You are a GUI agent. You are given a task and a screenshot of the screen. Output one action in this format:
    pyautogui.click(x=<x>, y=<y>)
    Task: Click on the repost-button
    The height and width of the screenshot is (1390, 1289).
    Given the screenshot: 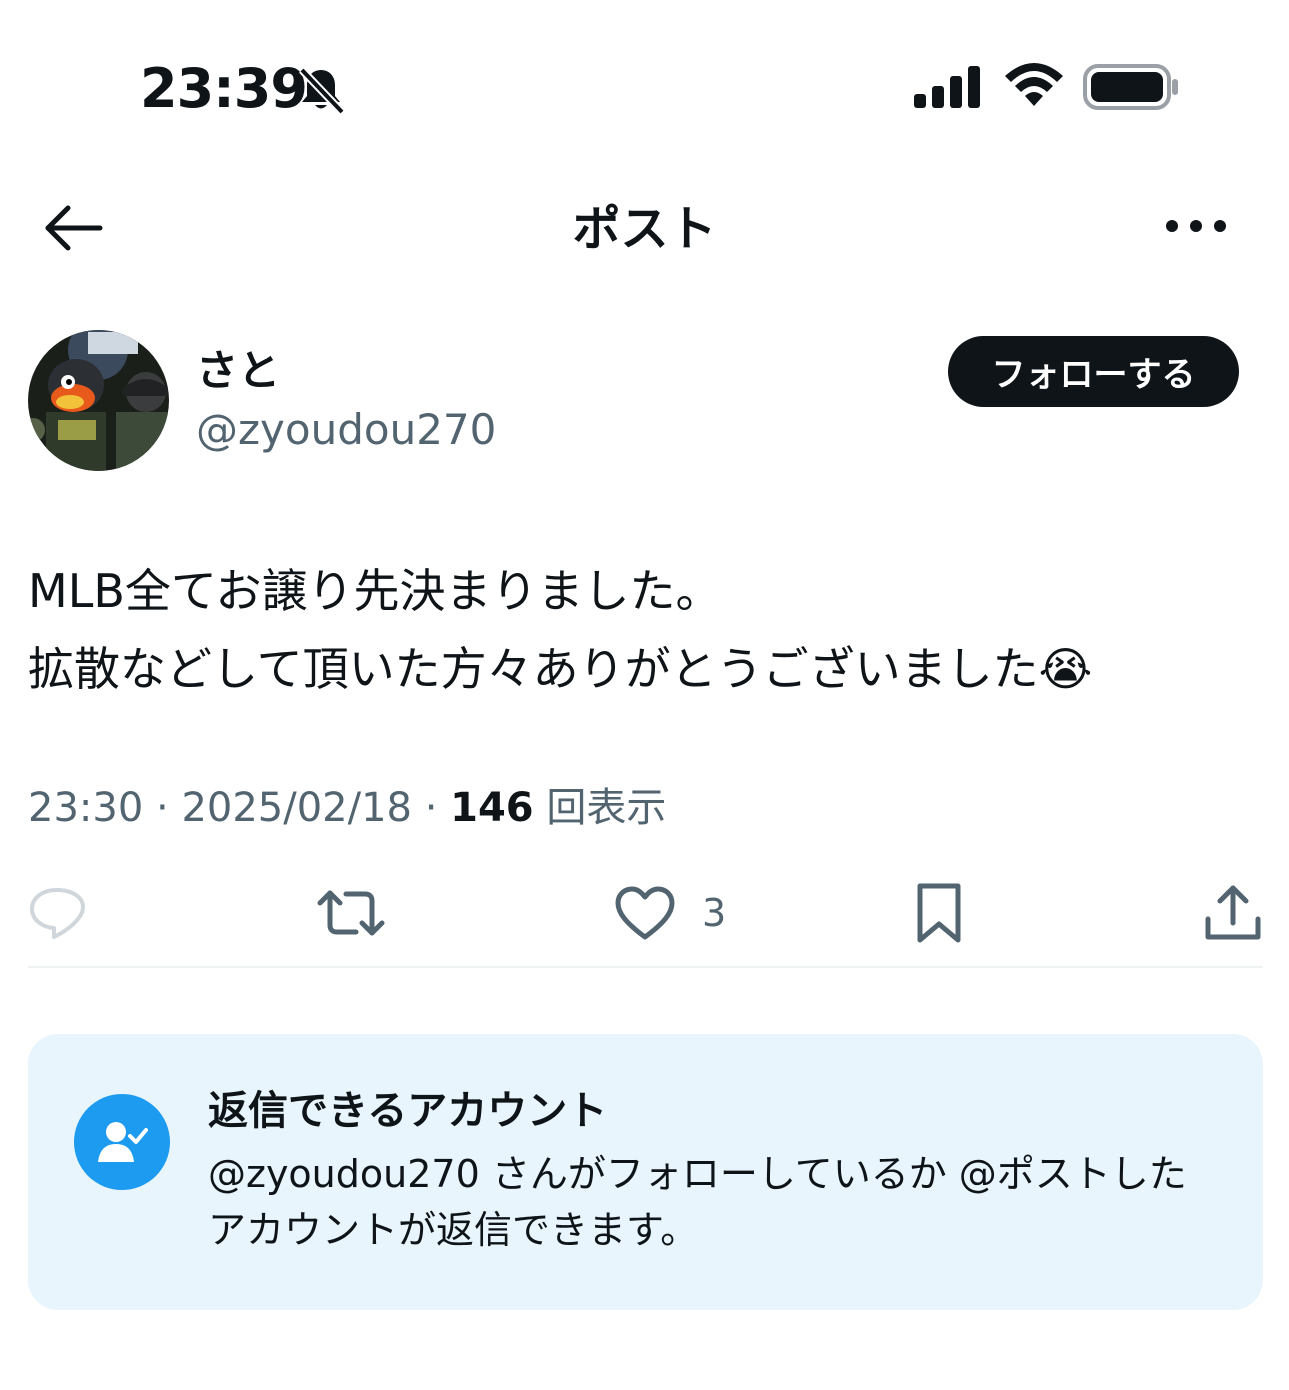 What is the action you would take?
    pyautogui.click(x=351, y=913)
    